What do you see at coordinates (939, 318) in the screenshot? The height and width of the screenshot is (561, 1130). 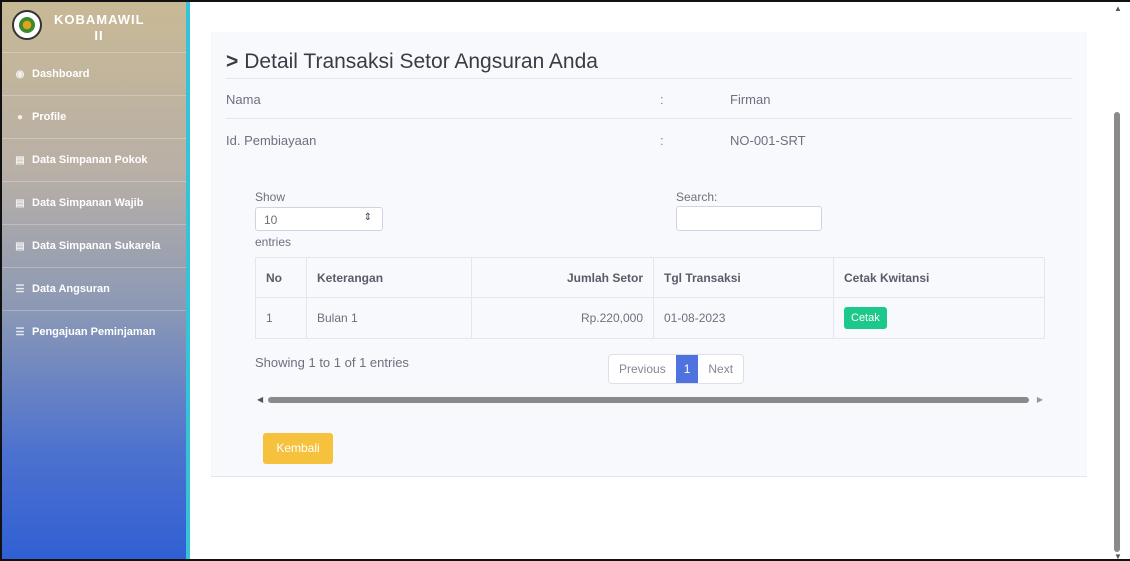 I see `cell-cetak-kwitansi: Cetak` at bounding box center [939, 318].